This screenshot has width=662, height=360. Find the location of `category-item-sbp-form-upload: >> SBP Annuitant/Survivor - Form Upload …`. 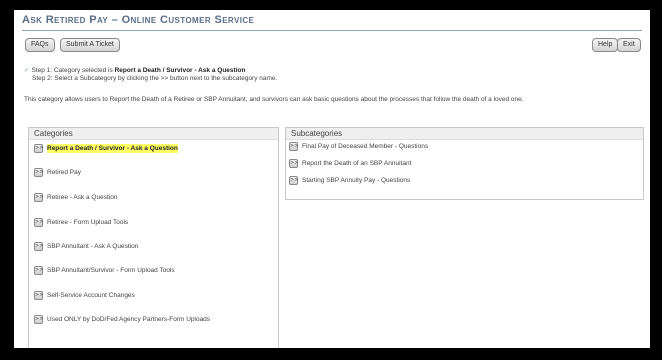

category-item-sbp-form-upload: >> SBP Annuitant/Survivor - Form Upload … is located at coordinates (104, 270).